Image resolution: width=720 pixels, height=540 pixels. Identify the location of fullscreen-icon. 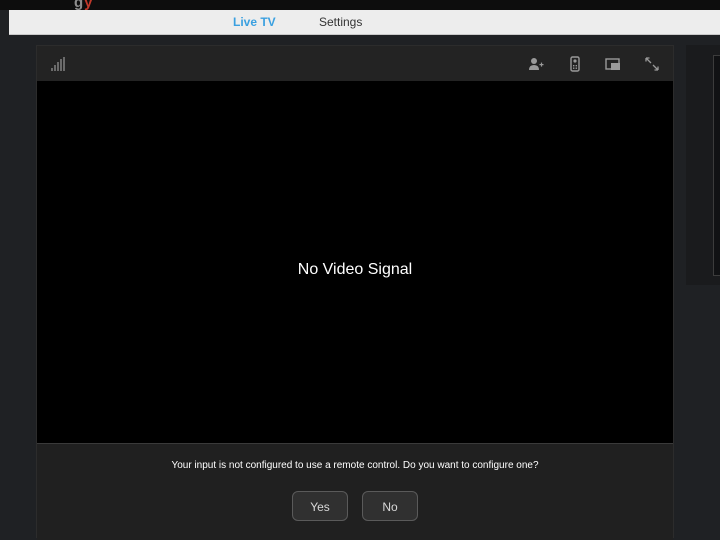
(652, 64).